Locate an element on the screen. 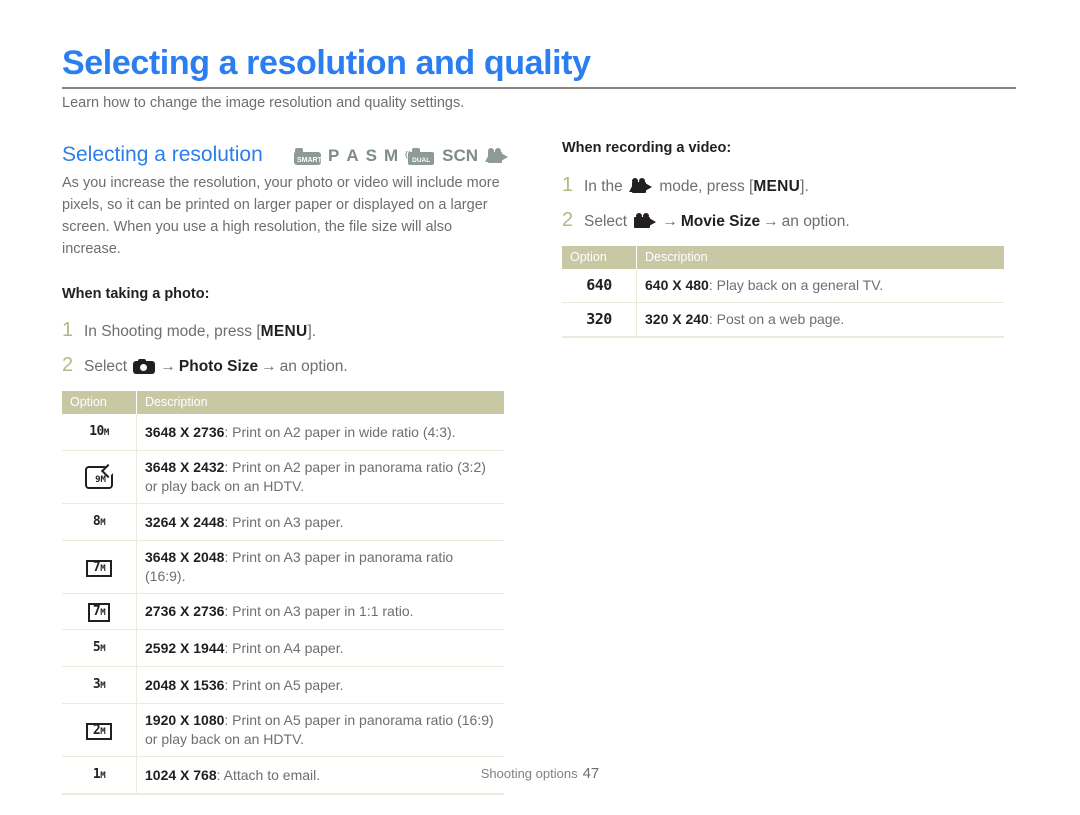 Image resolution: width=1080 pixels, height=815 pixels. p-mode-icon: P is located at coordinates (334, 155).